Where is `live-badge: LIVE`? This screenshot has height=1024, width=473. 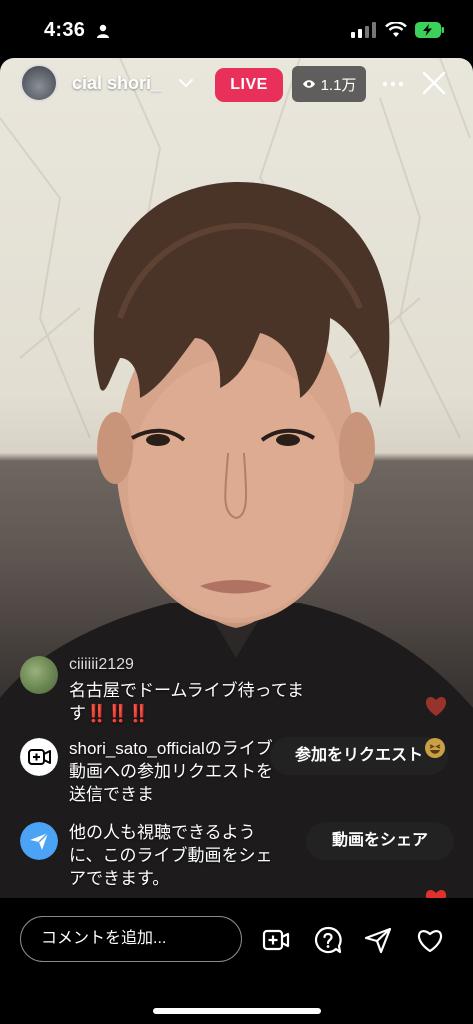
live-badge: LIVE is located at coordinates (249, 85).